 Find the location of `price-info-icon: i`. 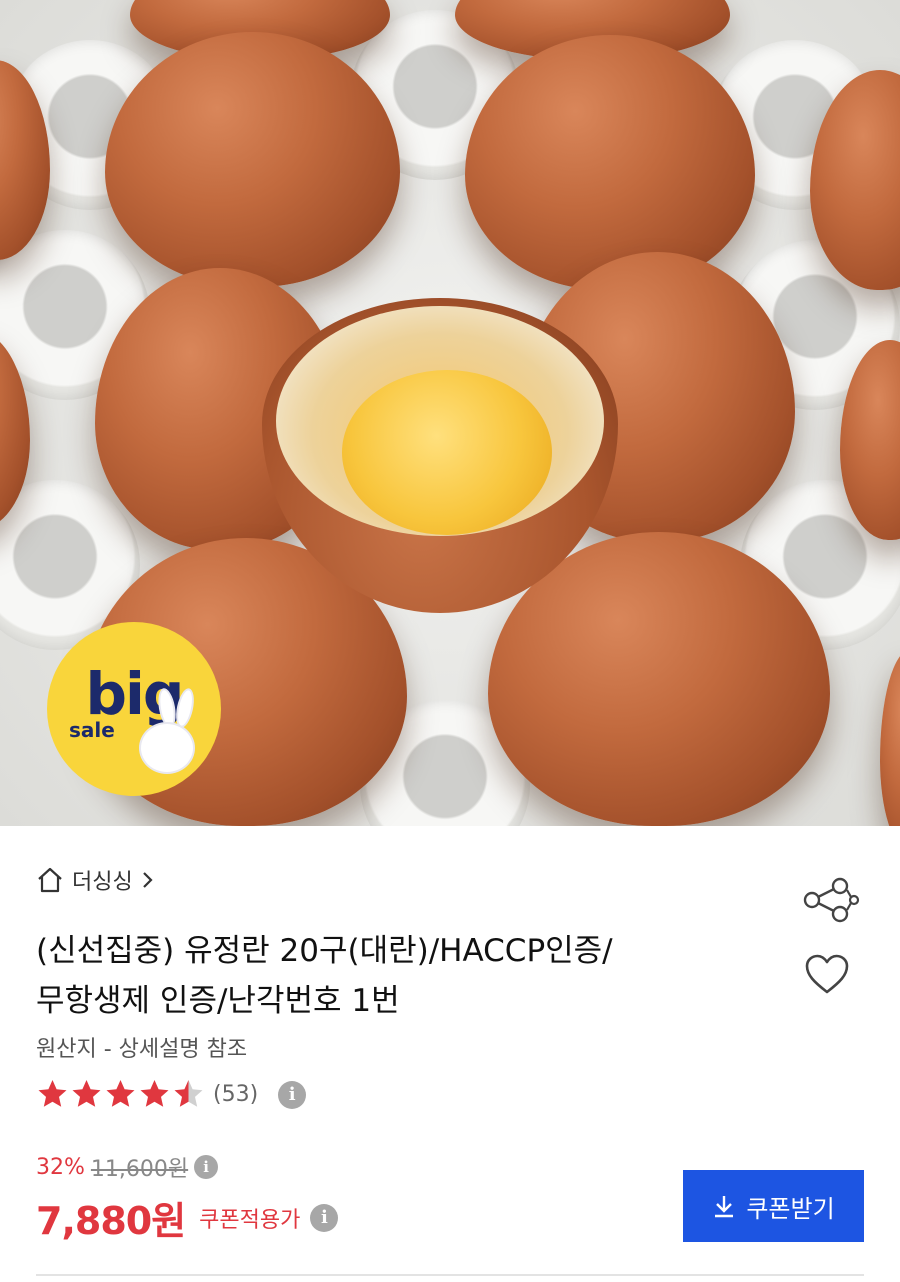

price-info-icon: i is located at coordinates (206, 1167).